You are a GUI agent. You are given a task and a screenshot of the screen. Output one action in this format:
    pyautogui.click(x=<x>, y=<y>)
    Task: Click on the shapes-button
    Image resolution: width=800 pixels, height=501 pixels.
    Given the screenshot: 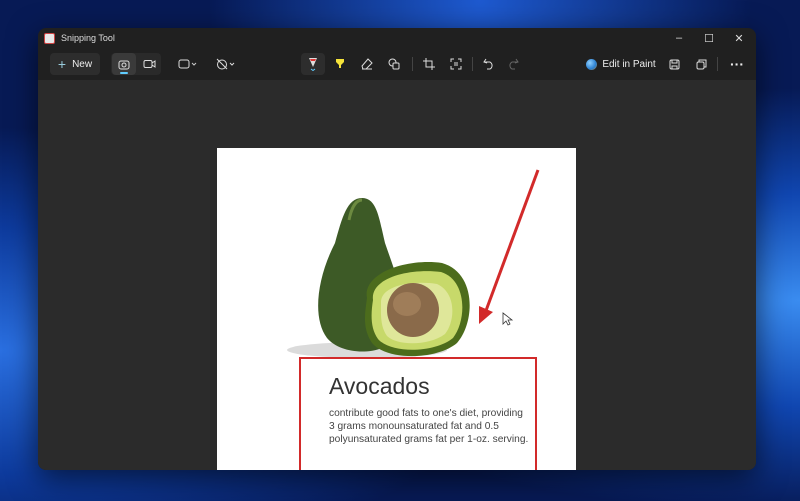 What is the action you would take?
    pyautogui.click(x=394, y=64)
    